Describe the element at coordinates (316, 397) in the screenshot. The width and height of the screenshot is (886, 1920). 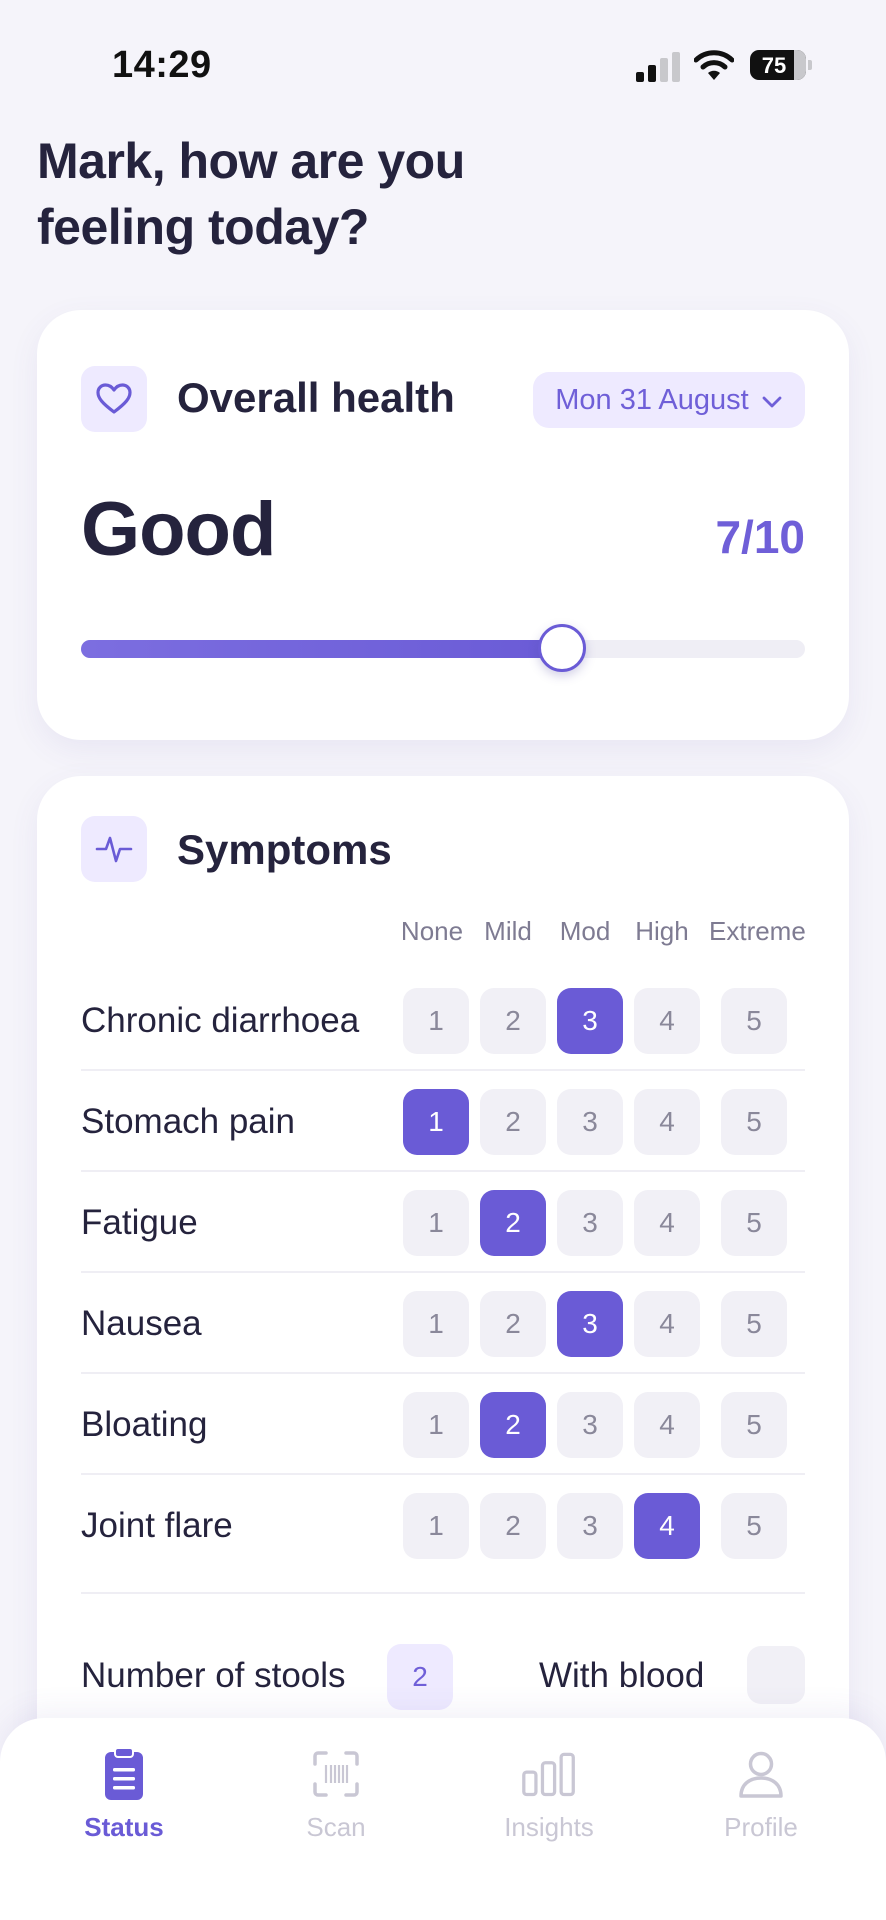
I see `overall-health-title: Overall health` at that location.